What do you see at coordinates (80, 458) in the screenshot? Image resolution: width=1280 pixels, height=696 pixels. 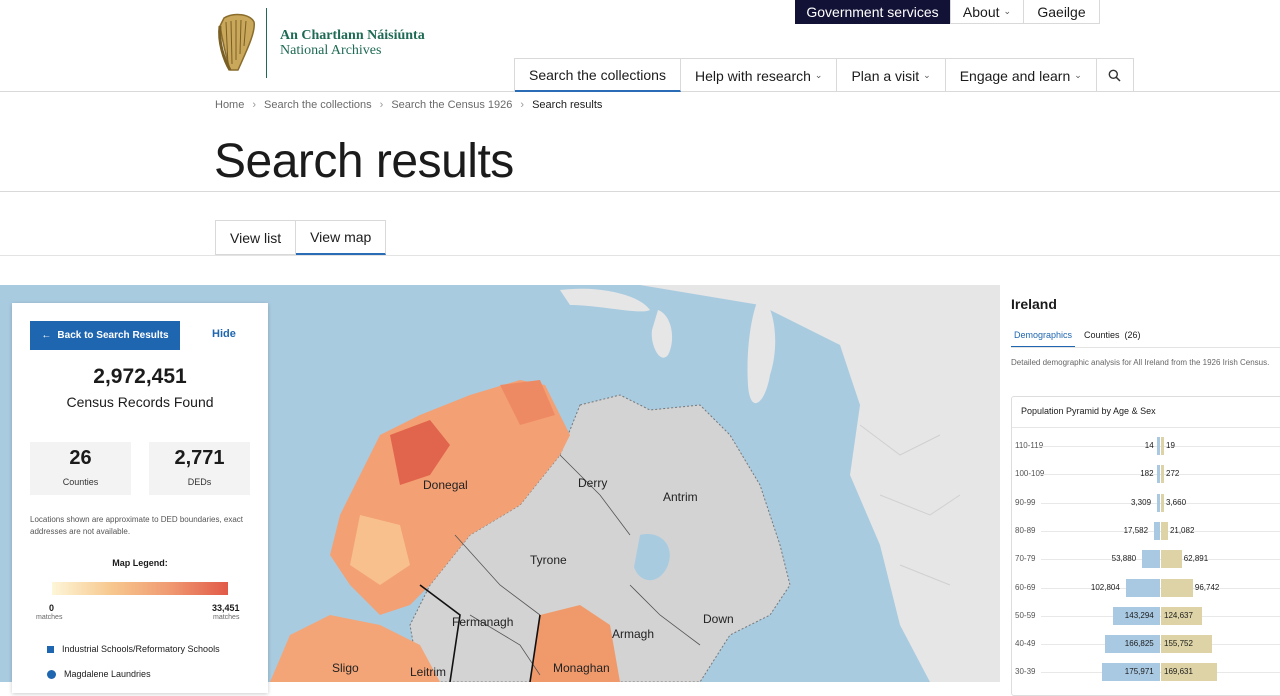 I see `stat-value: 26` at bounding box center [80, 458].